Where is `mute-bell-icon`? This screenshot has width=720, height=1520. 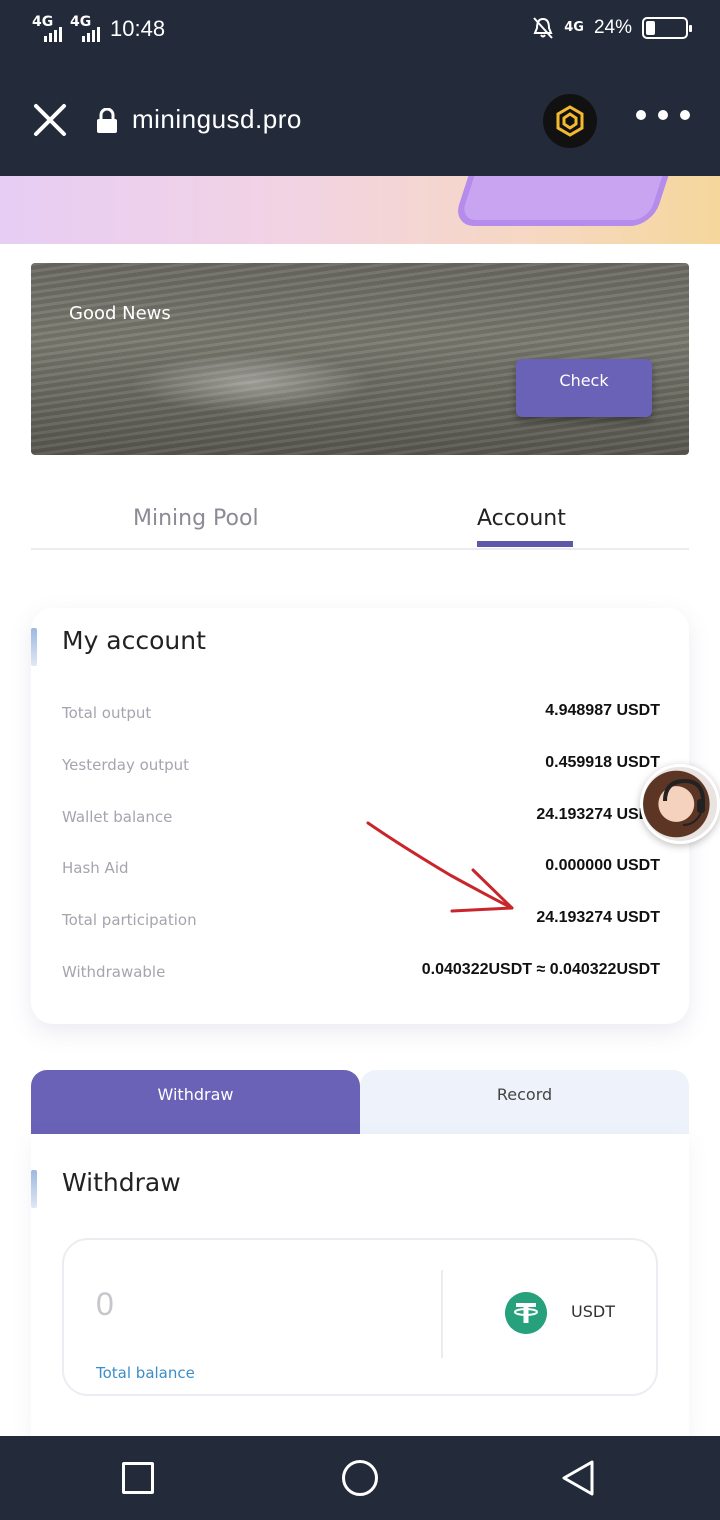 mute-bell-icon is located at coordinates (543, 28).